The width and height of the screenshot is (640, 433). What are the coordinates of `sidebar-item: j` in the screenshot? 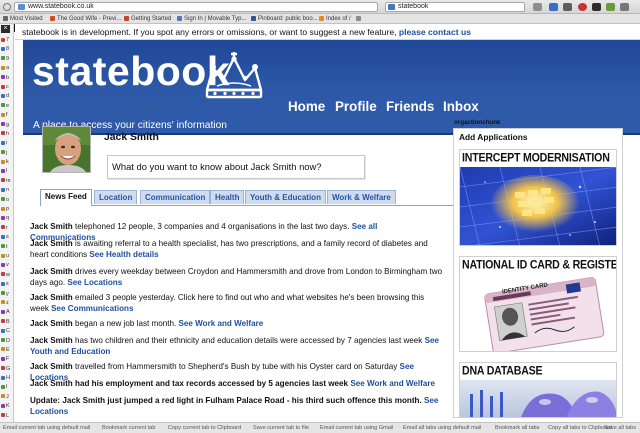 It's located at (7, 153).